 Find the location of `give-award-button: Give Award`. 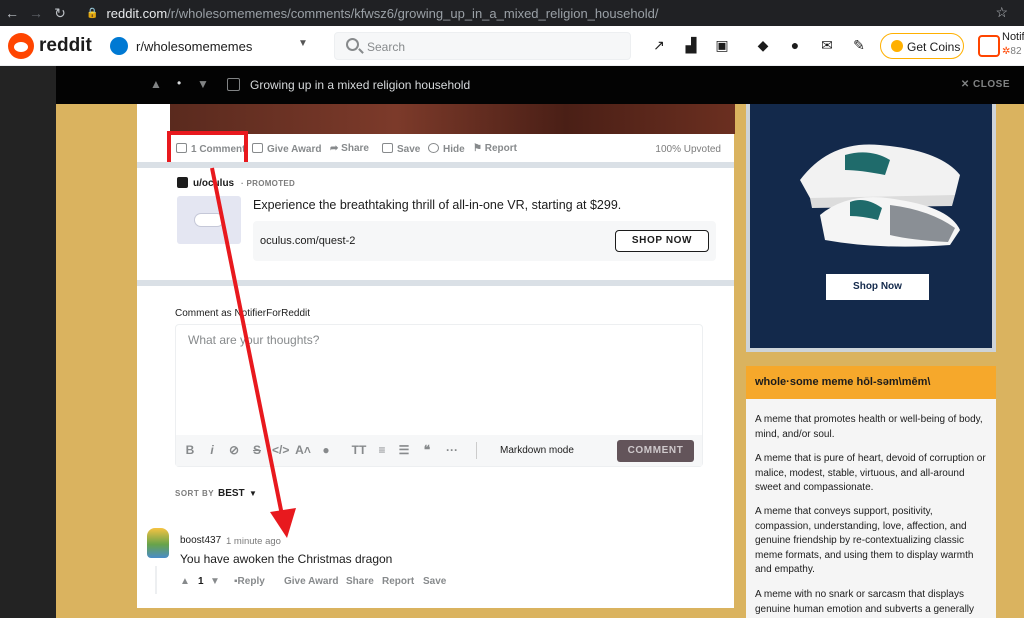

give-award-button: Give Award is located at coordinates (286, 149).